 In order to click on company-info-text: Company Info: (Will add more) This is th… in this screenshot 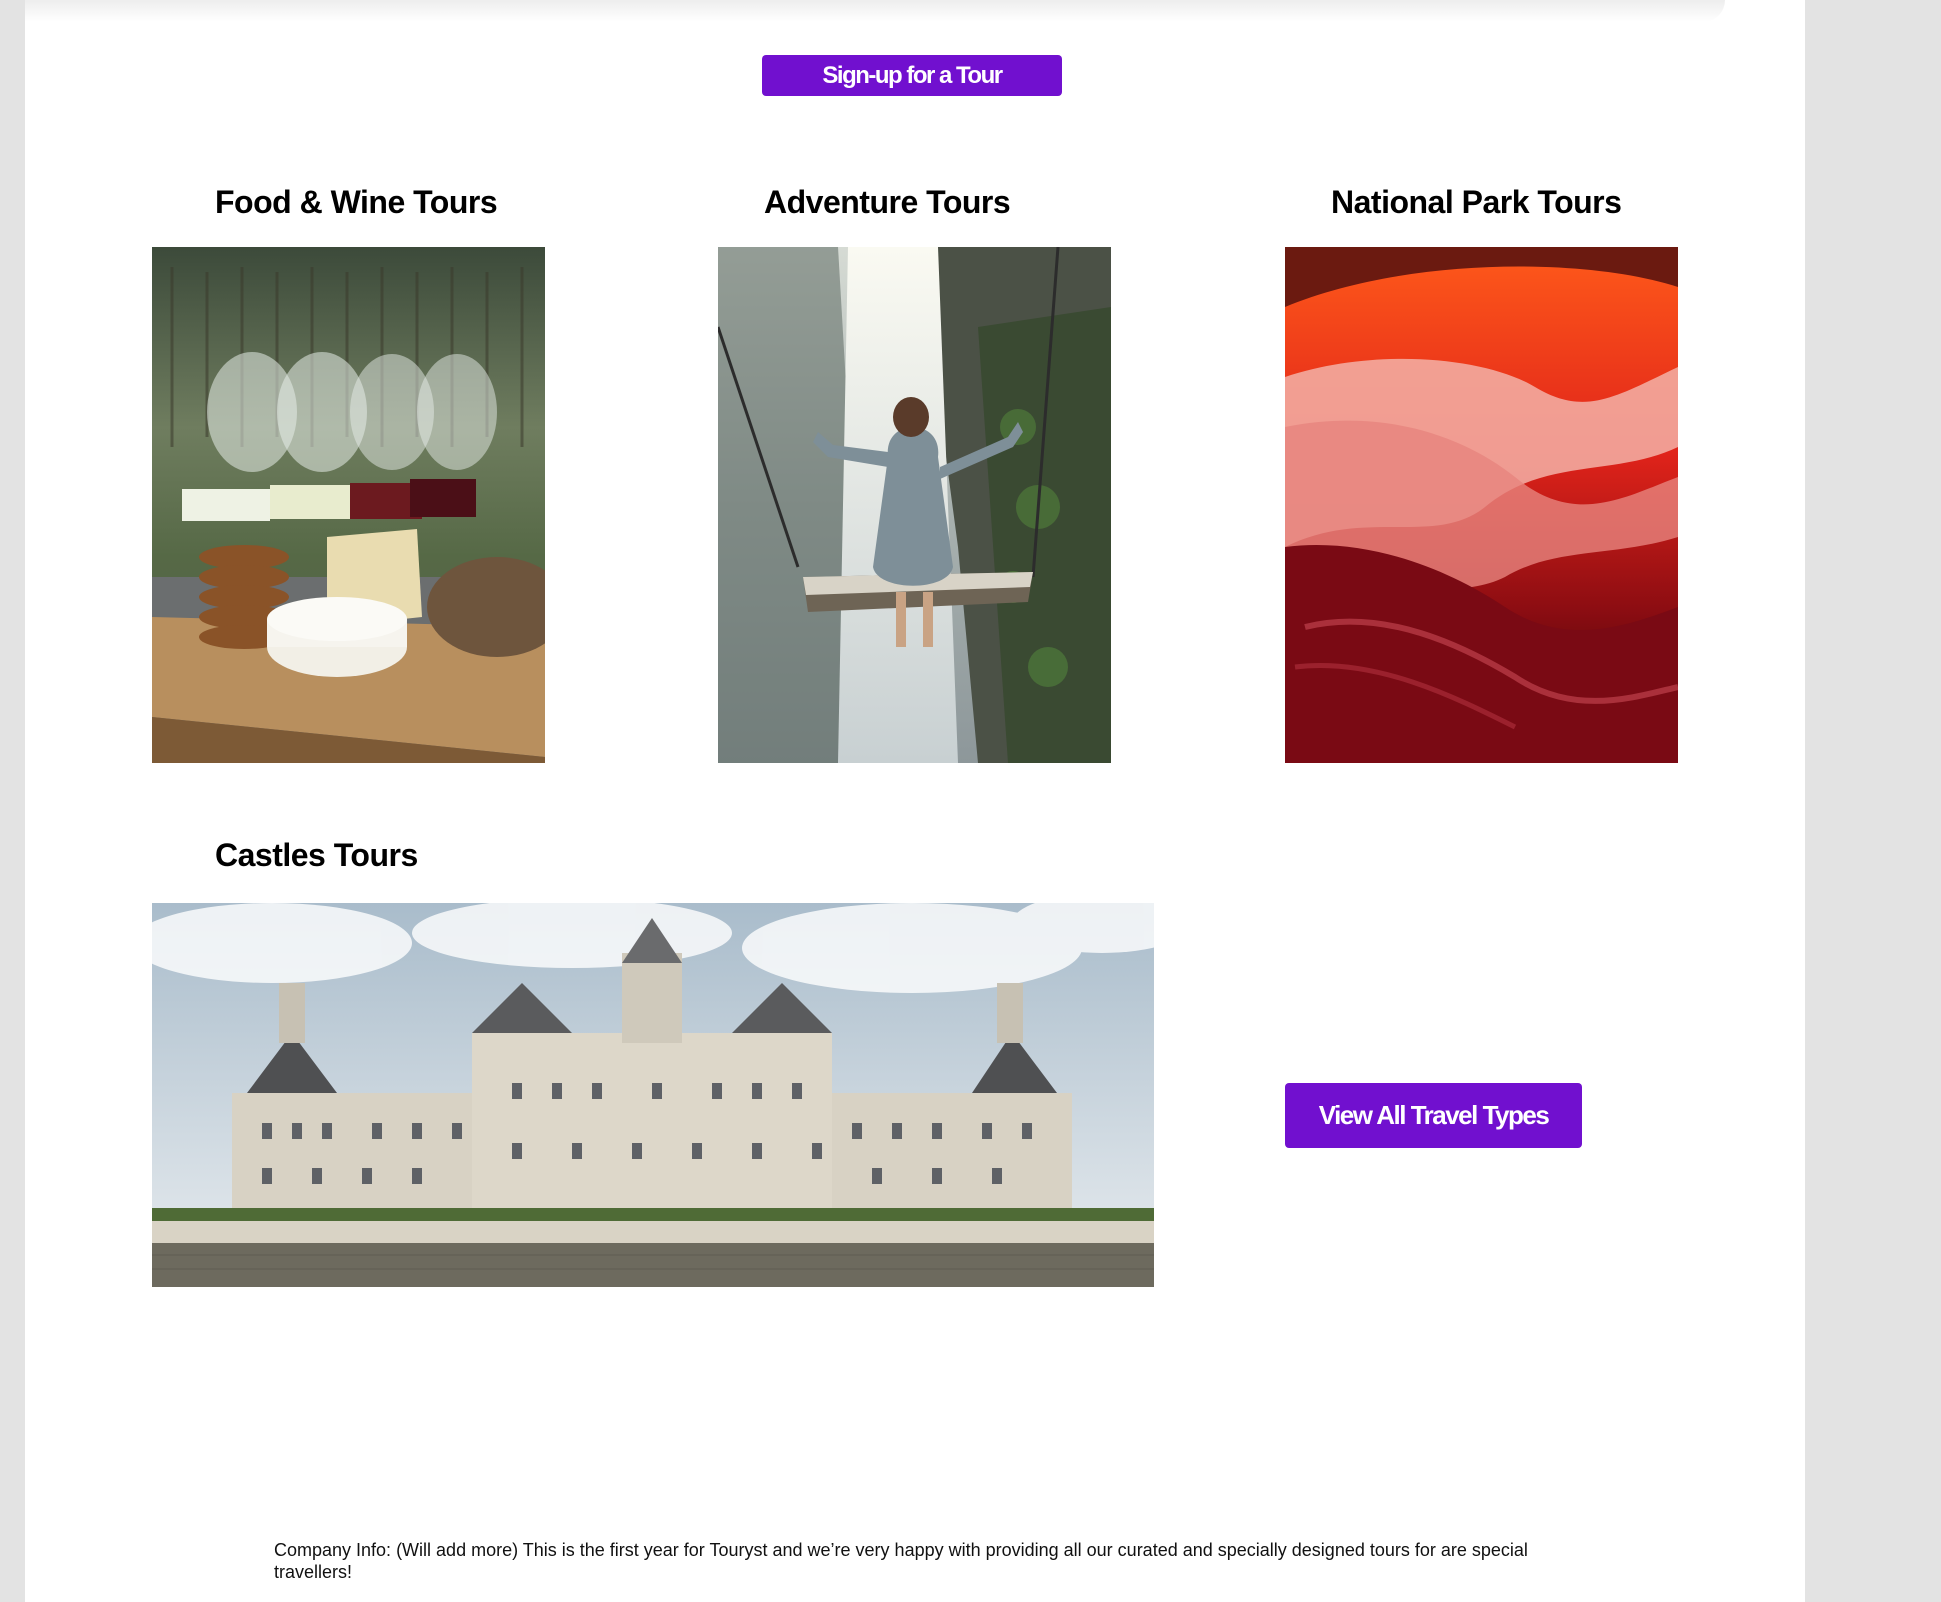, I will do `click(901, 1561)`.